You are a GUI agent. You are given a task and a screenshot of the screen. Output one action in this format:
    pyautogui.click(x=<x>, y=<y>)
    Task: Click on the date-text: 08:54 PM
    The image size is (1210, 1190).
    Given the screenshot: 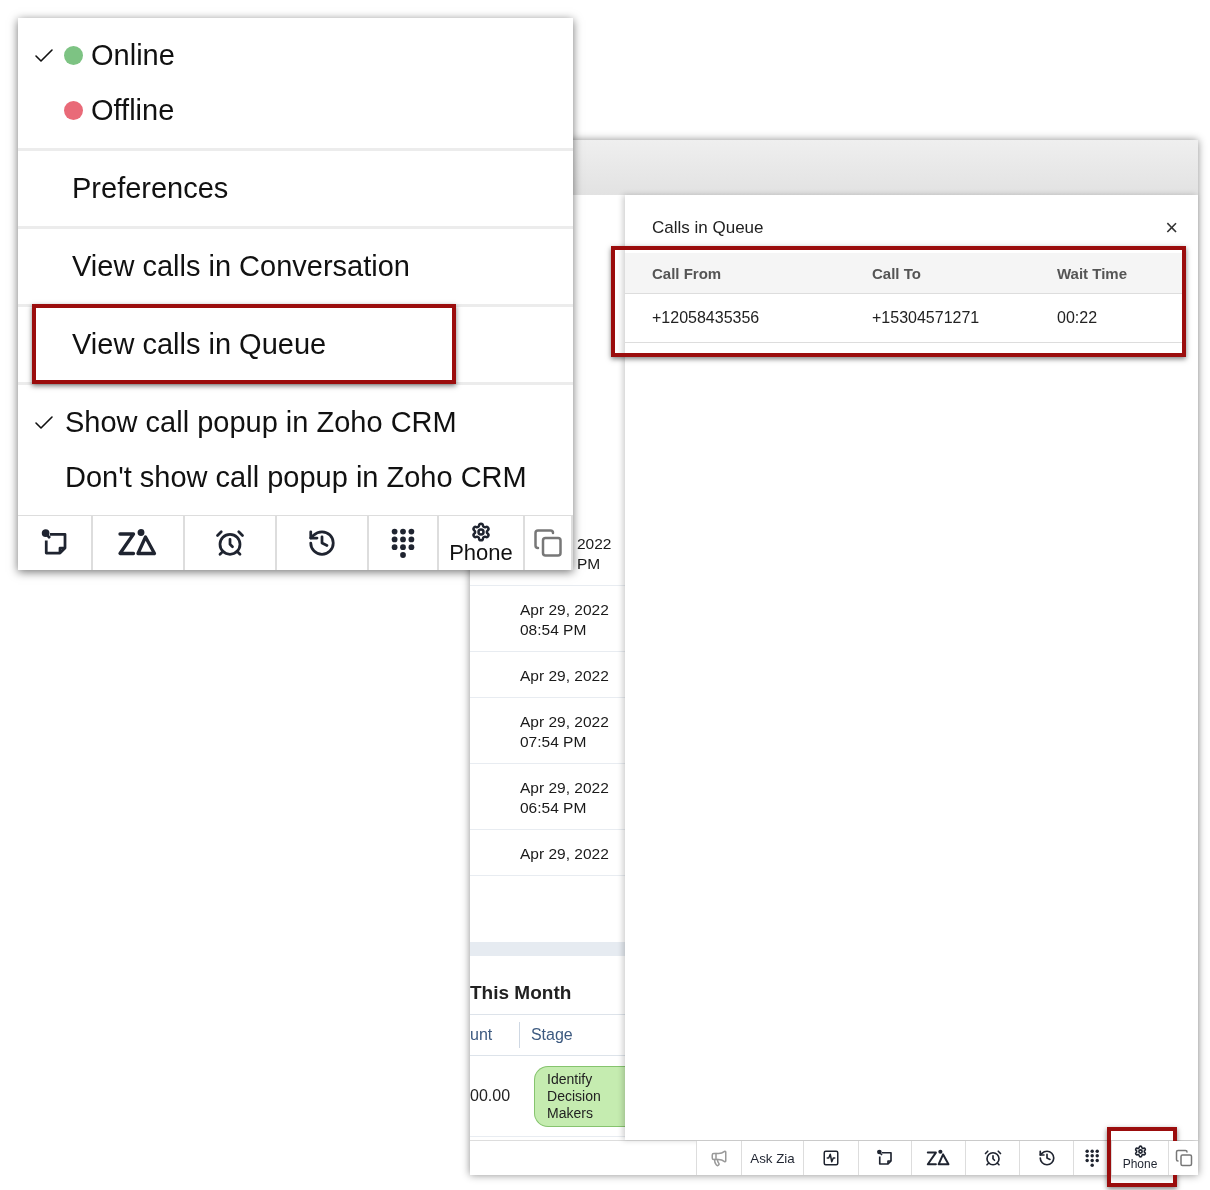 What is the action you would take?
    pyautogui.click(x=554, y=629)
    